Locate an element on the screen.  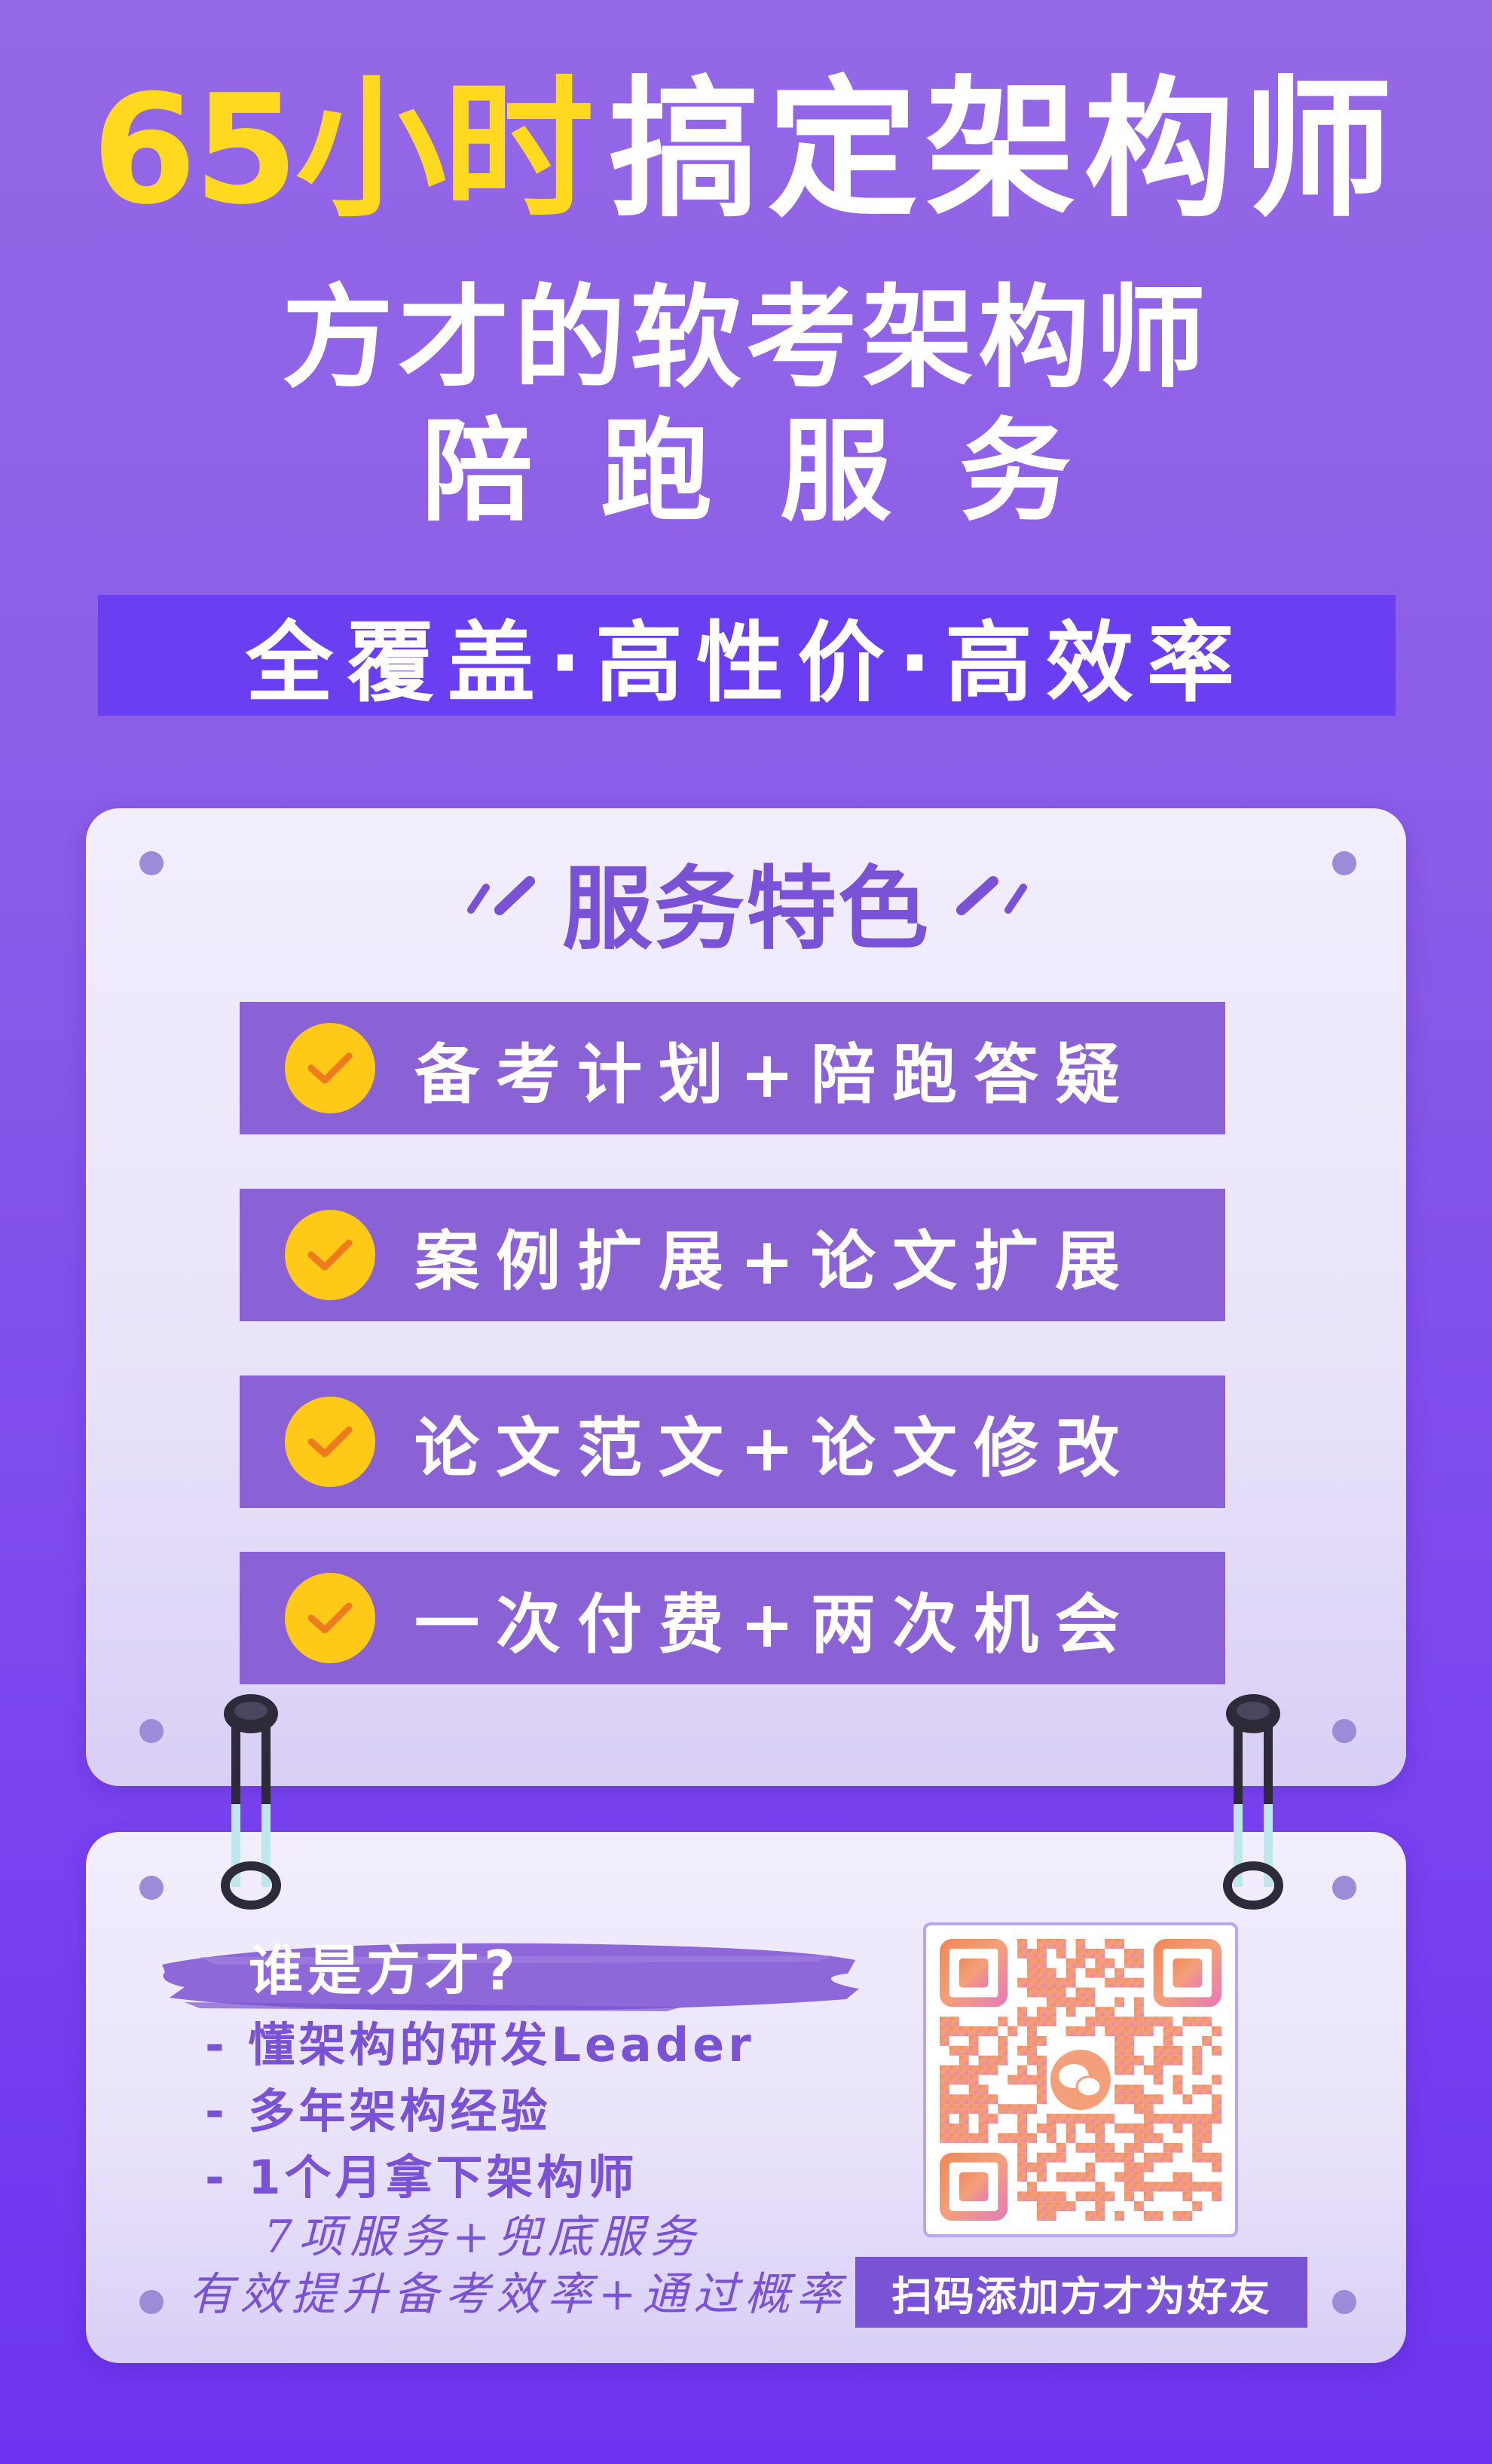
about-note: 7项服务+兜底服务 is located at coordinates (483, 2237).